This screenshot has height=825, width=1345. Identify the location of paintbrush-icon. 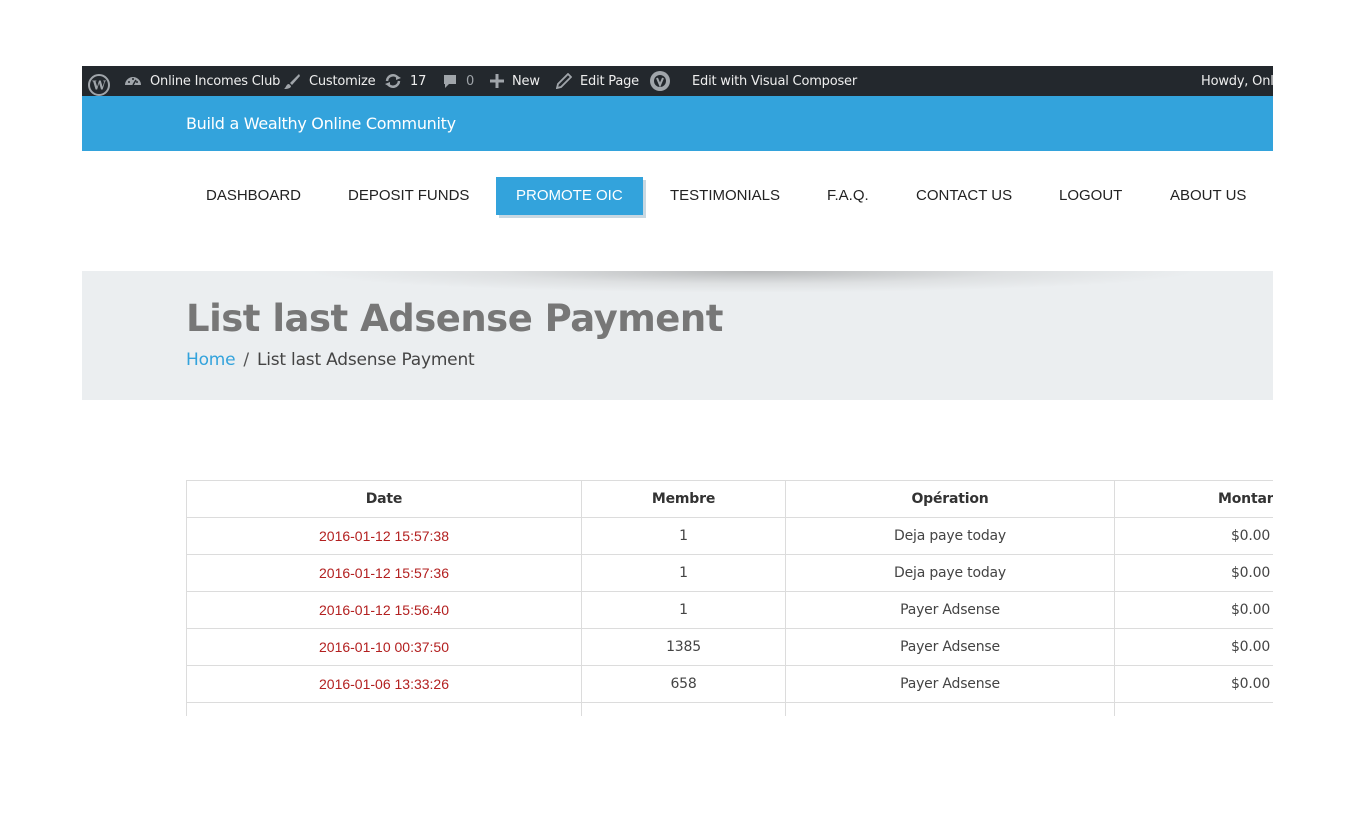
(292, 81).